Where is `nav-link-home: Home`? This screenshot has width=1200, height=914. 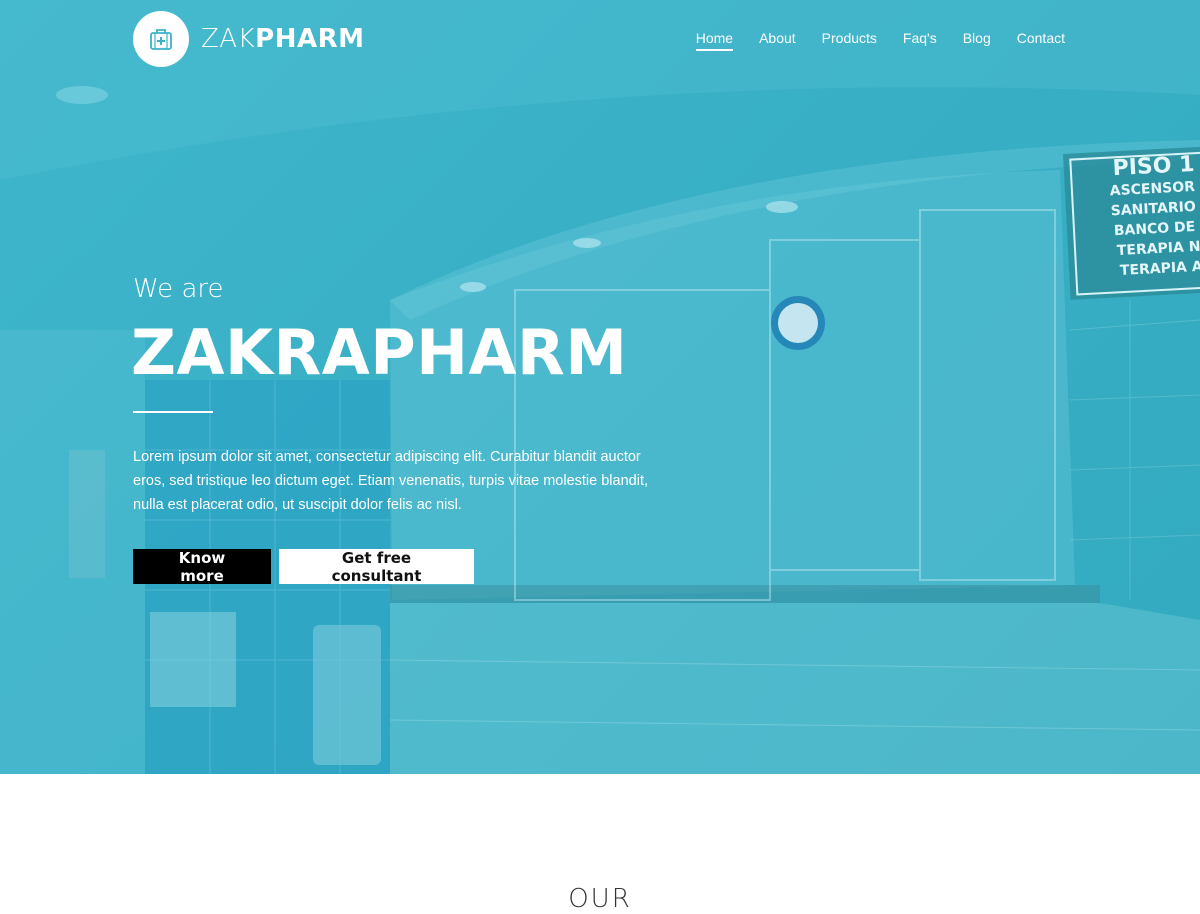
nav-link-home: Home is located at coordinates (714, 40).